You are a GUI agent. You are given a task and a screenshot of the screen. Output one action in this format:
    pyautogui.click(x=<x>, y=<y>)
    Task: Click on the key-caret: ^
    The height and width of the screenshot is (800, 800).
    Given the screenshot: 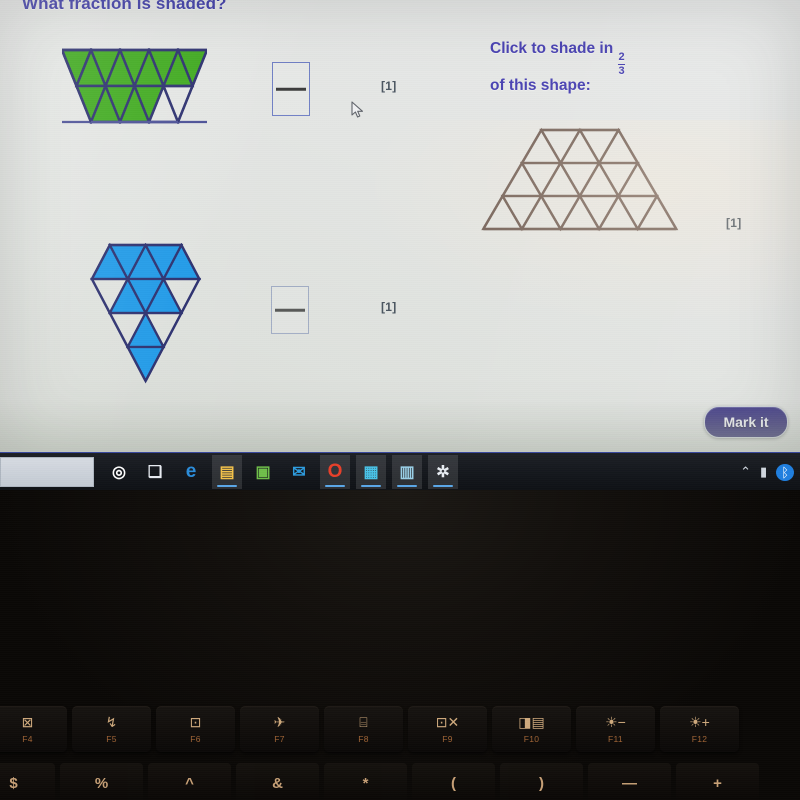 What is the action you would take?
    pyautogui.click(x=189, y=781)
    